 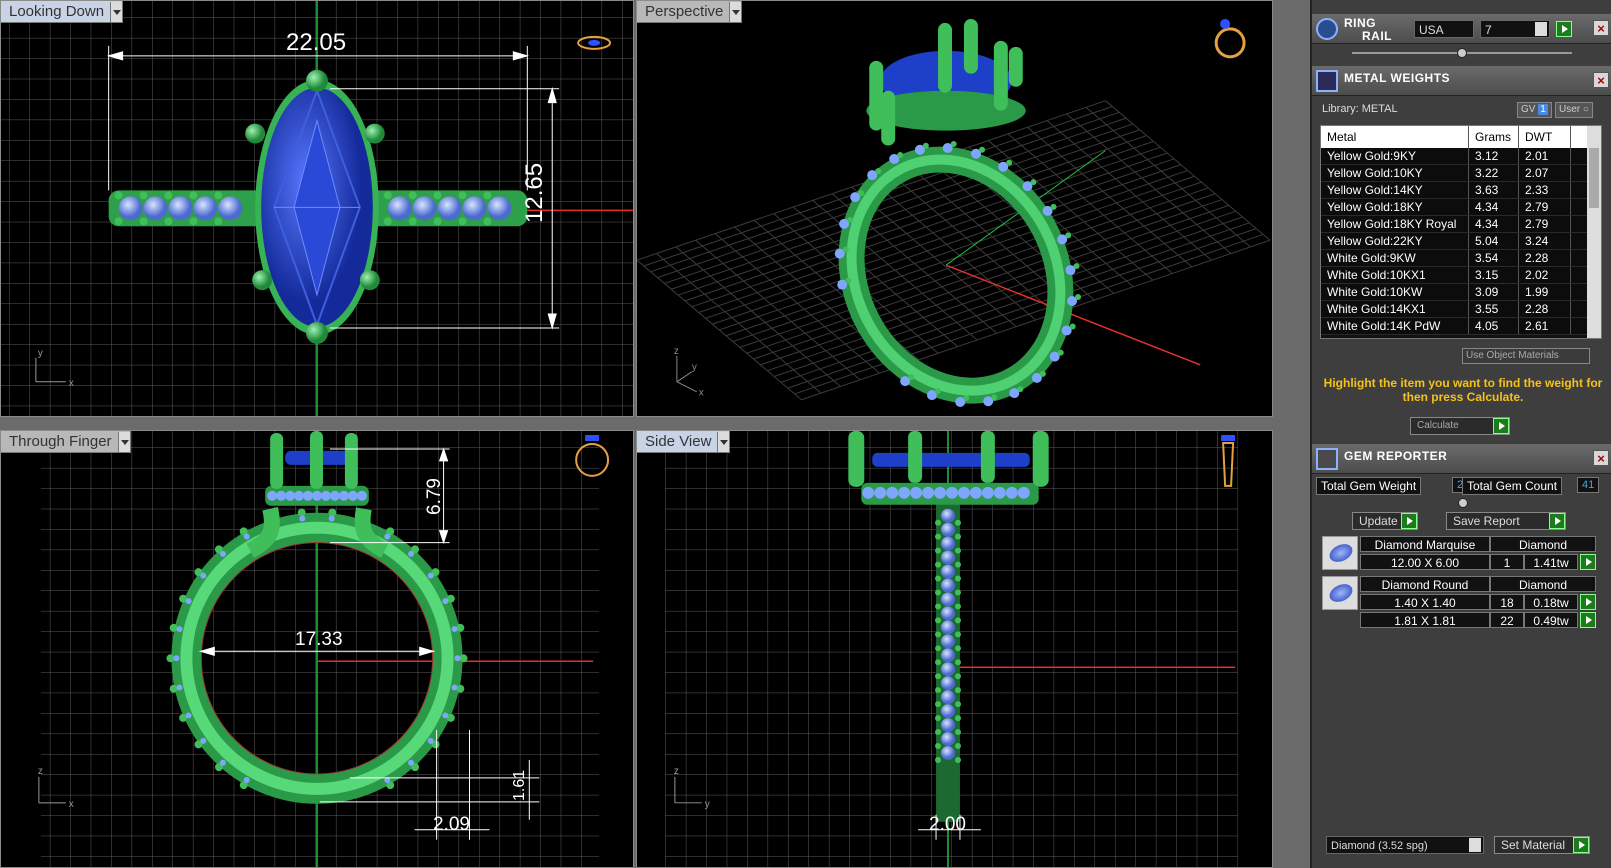 What do you see at coordinates (1395, 292) in the screenshot?
I see `metal-name-cell: White Gold:10KW` at bounding box center [1395, 292].